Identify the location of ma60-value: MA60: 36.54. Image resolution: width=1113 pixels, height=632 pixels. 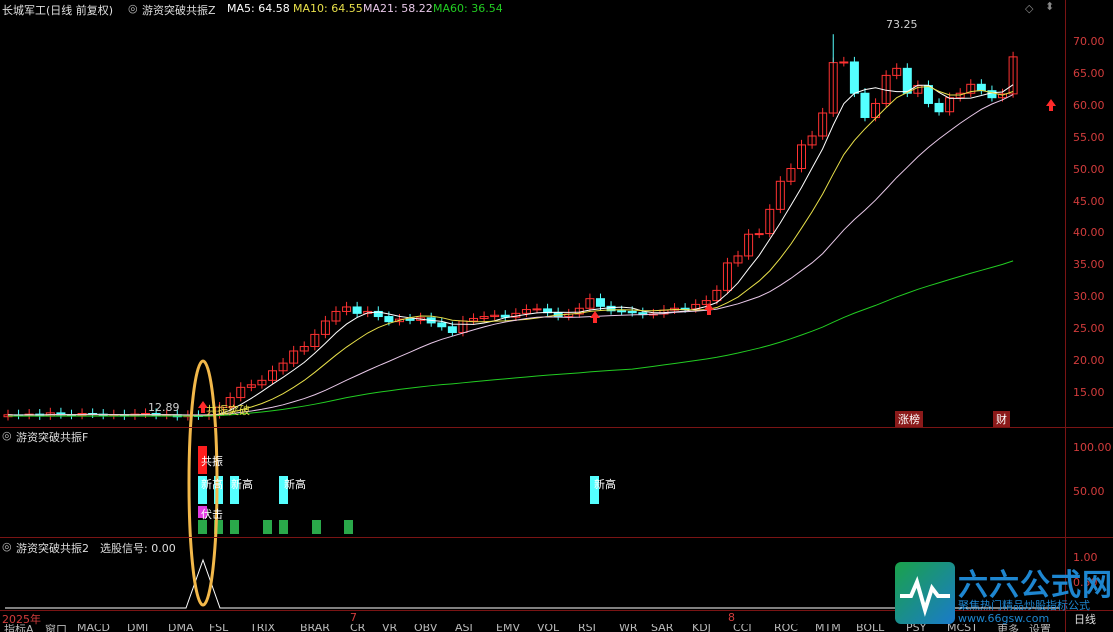
(468, 8).